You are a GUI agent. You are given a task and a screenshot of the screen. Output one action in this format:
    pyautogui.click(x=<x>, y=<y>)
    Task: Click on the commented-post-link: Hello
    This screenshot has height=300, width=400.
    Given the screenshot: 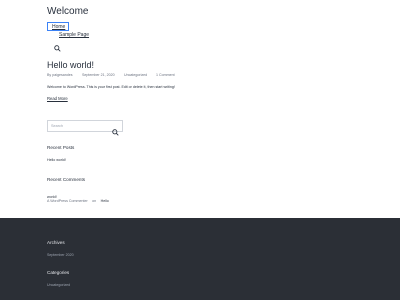 What is the action you would take?
    pyautogui.click(x=105, y=201)
    